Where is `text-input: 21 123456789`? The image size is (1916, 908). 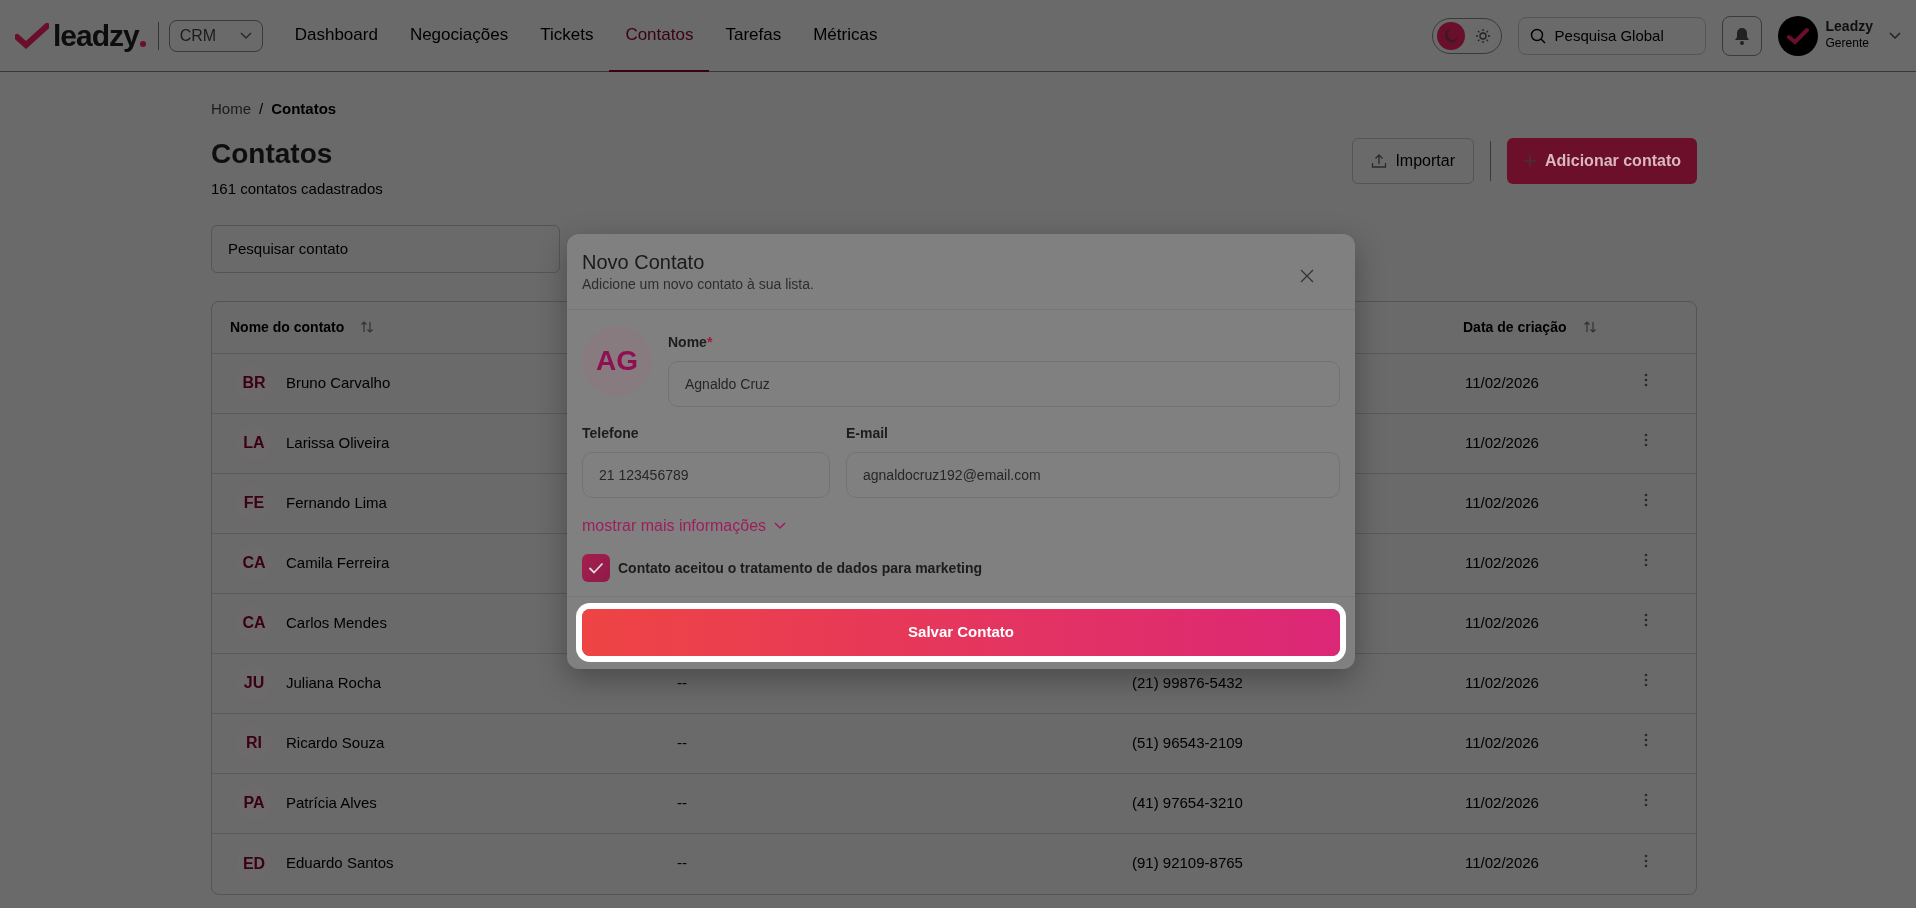 text-input: 21 123456789 is located at coordinates (706, 475).